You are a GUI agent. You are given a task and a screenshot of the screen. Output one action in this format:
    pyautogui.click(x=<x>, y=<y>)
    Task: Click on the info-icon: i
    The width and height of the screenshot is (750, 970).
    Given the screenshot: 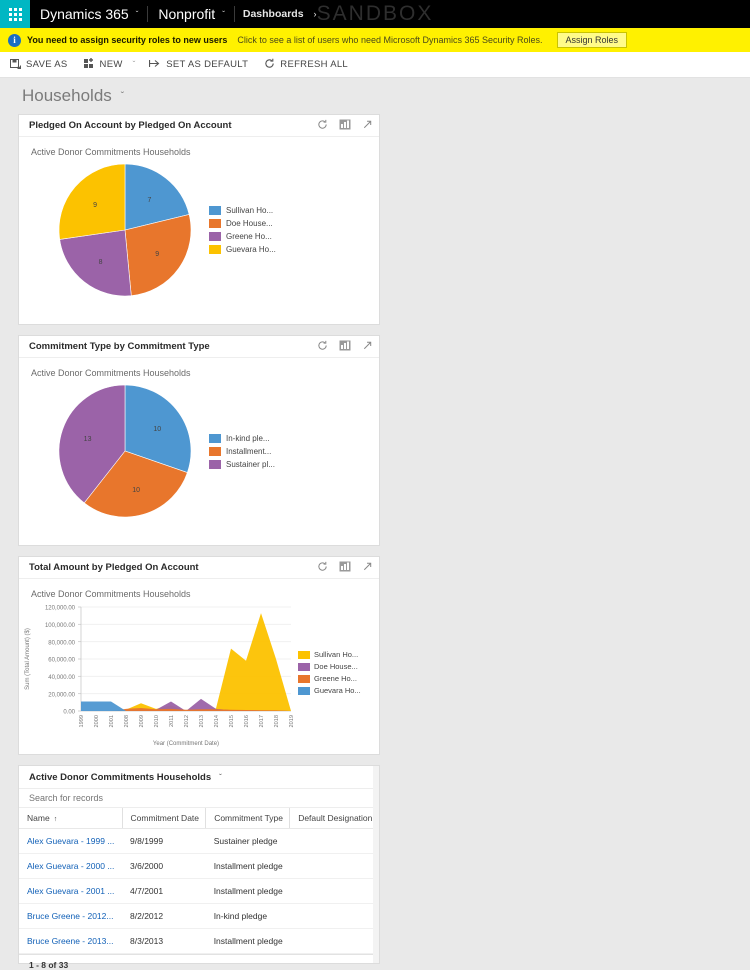 What is the action you would take?
    pyautogui.click(x=14, y=40)
    